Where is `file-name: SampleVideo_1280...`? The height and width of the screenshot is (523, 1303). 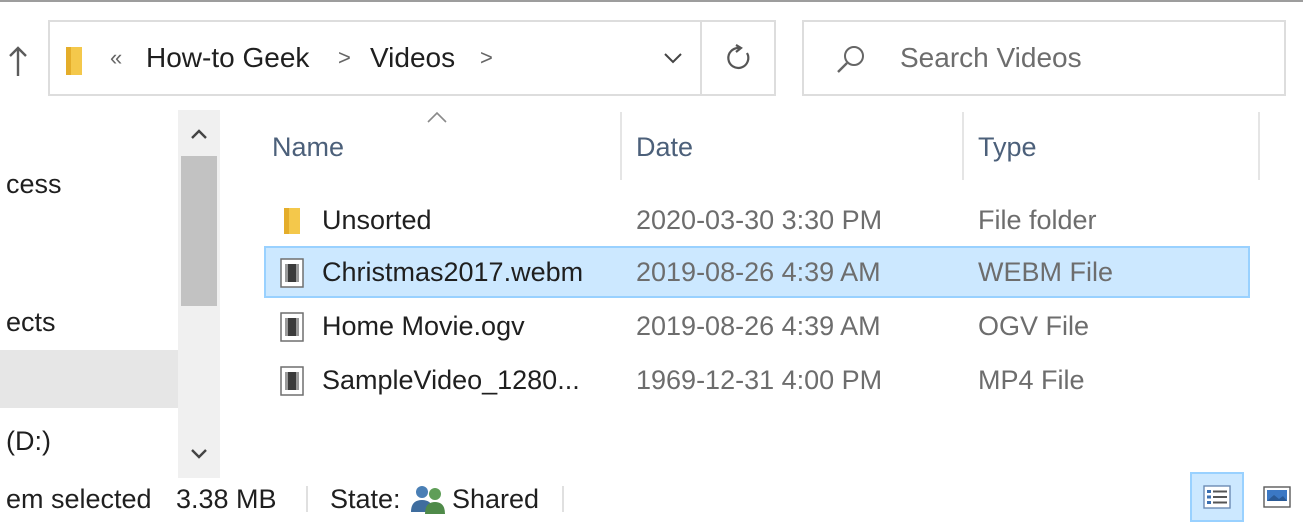
file-name: SampleVideo_1280... is located at coordinates (451, 379).